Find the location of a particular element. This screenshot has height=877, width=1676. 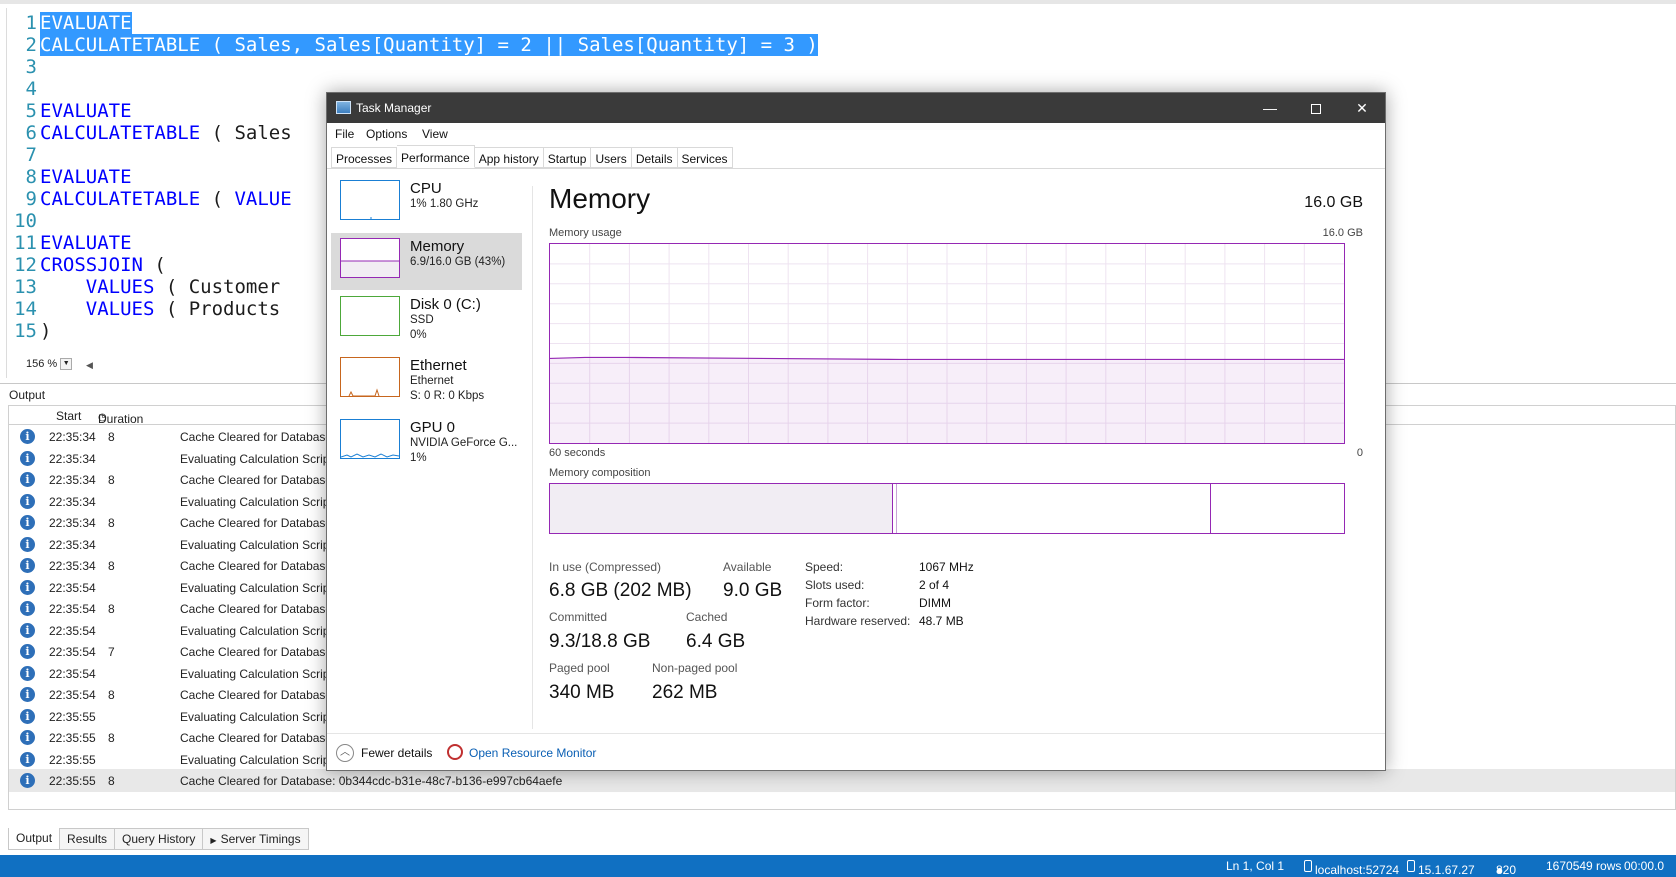

resource-detail: Ethernet is located at coordinates (432, 381).